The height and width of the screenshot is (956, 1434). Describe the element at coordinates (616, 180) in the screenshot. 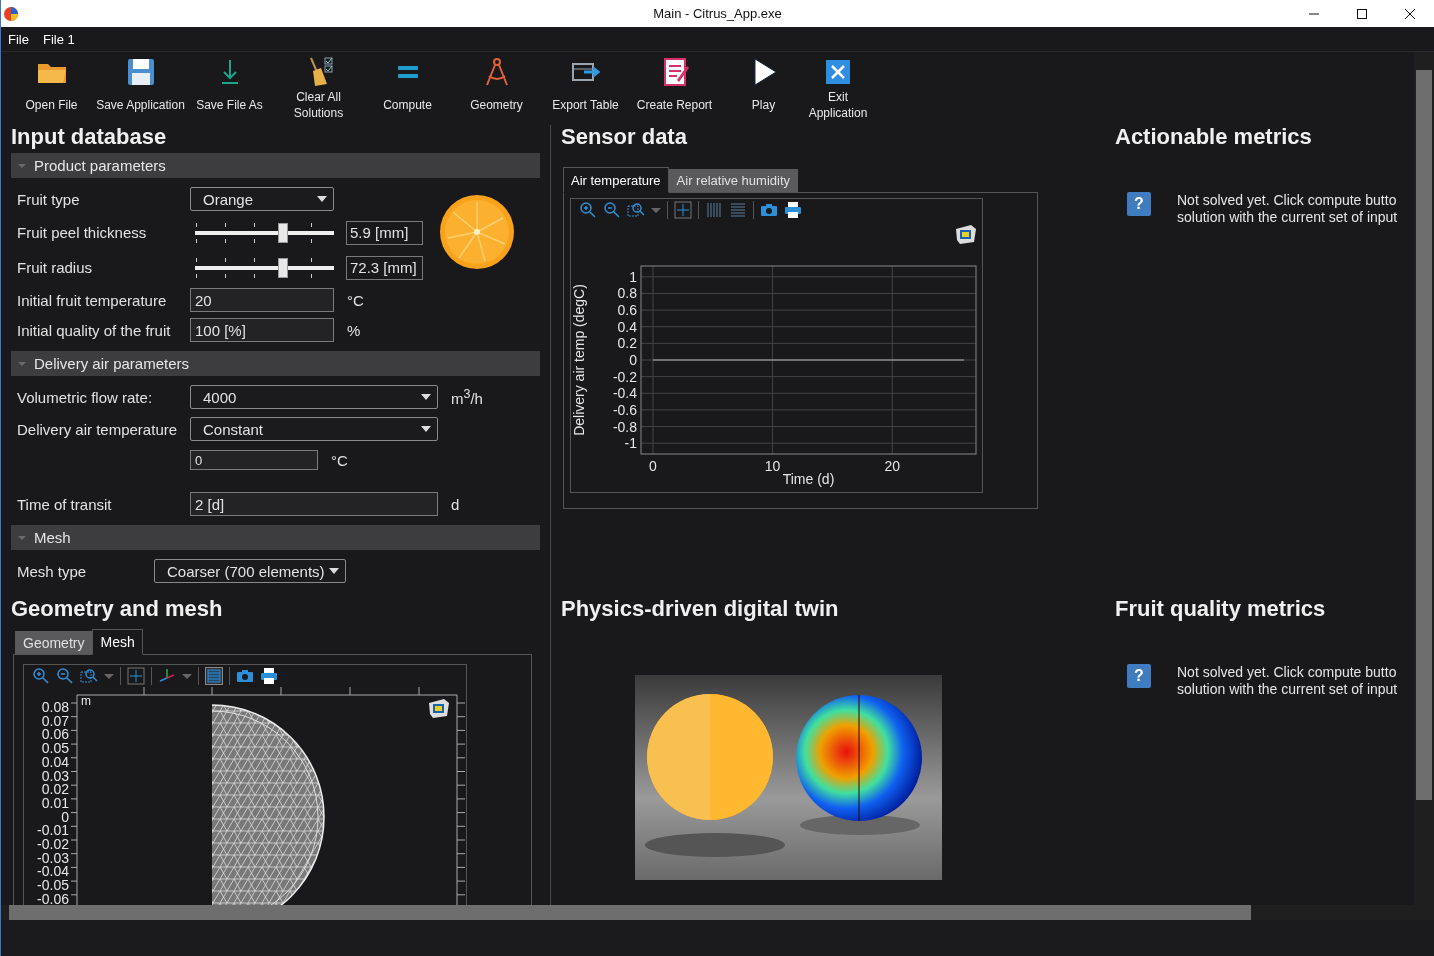

I see `tab: Air temperature` at that location.